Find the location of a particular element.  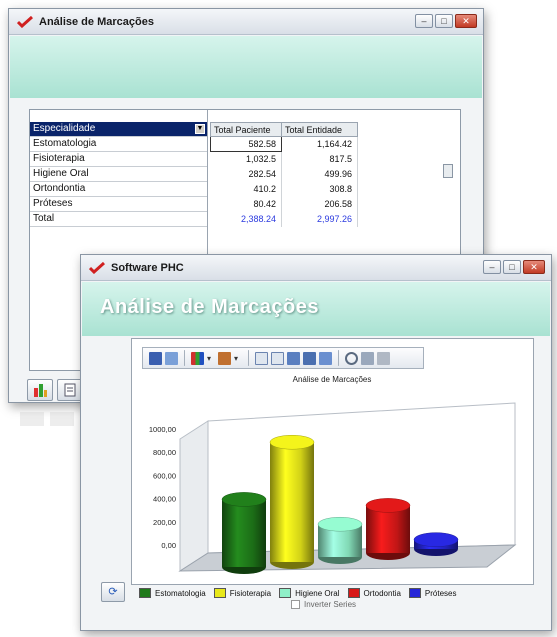

specialty-dropdown: Especialidade ▼ is located at coordinates (118, 129).